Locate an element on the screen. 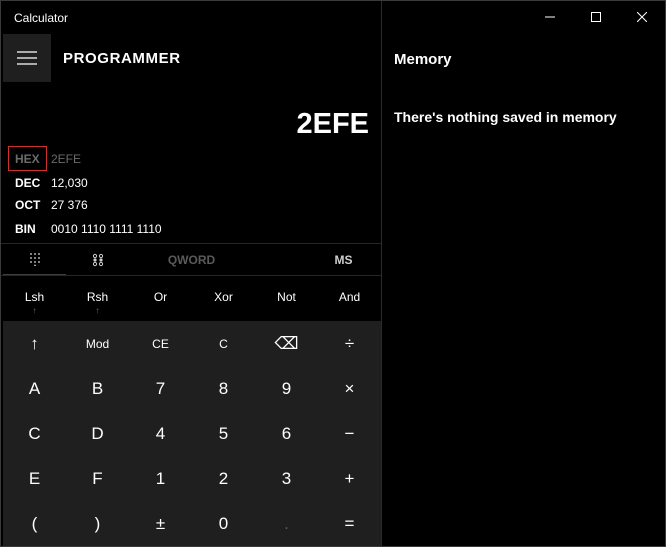 Image resolution: width=666 pixels, height=547 pixels. bit-toggling-tab is located at coordinates (97, 260).